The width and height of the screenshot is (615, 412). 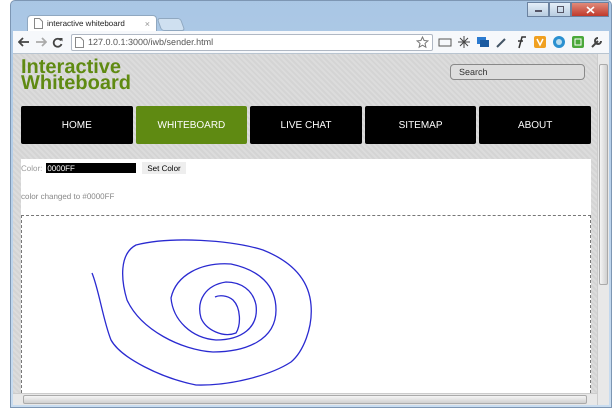 What do you see at coordinates (597, 42) in the screenshot?
I see `wrench-icon` at bounding box center [597, 42].